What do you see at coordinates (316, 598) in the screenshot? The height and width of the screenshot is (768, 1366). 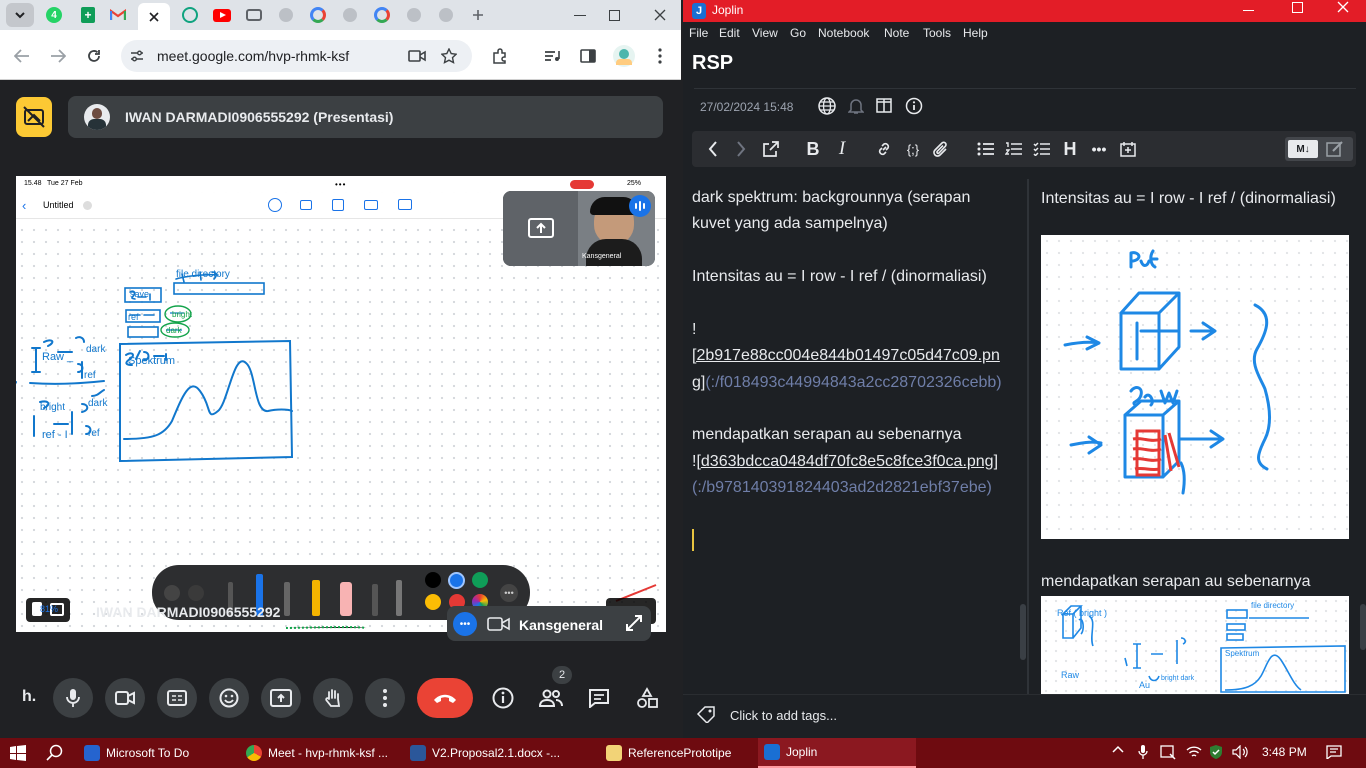 I see `highlighter-tool` at bounding box center [316, 598].